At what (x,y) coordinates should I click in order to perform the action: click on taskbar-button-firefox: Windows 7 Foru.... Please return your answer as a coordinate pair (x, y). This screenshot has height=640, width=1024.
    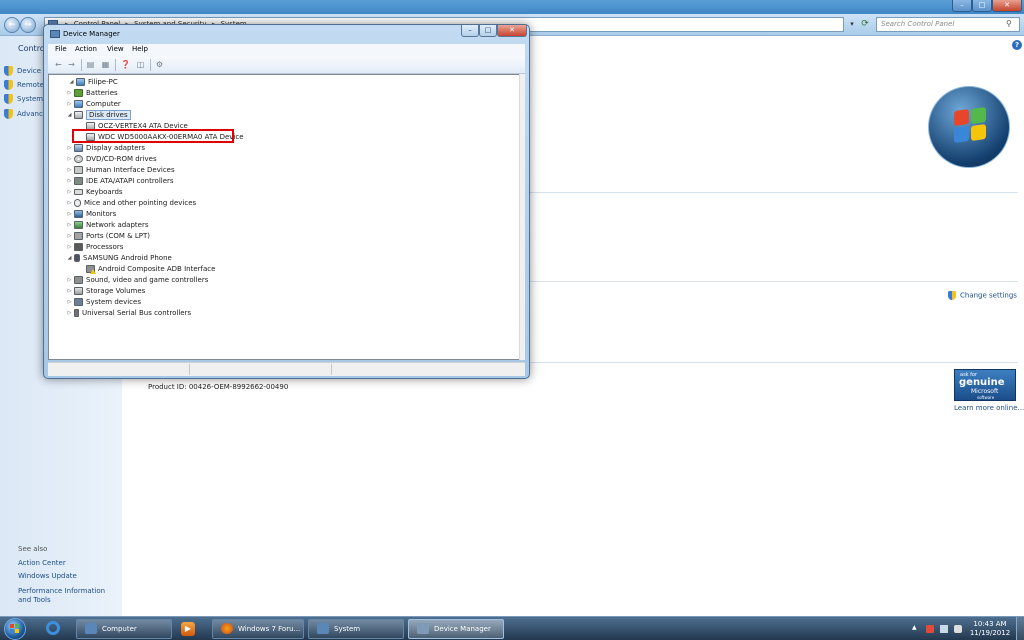
    Looking at the image, I should click on (258, 629).